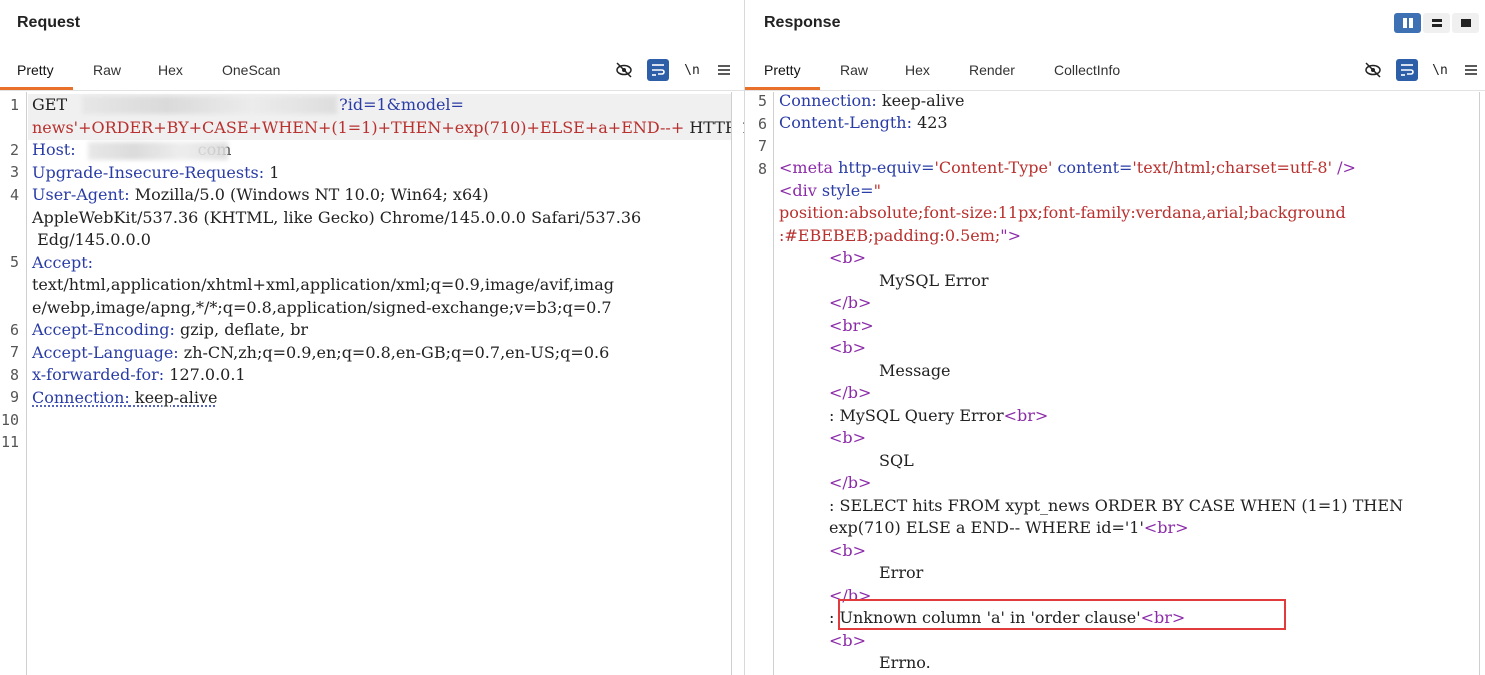 The width and height of the screenshot is (1485, 675). Describe the element at coordinates (9, 172) in the screenshot. I see `line-number: 3` at that location.